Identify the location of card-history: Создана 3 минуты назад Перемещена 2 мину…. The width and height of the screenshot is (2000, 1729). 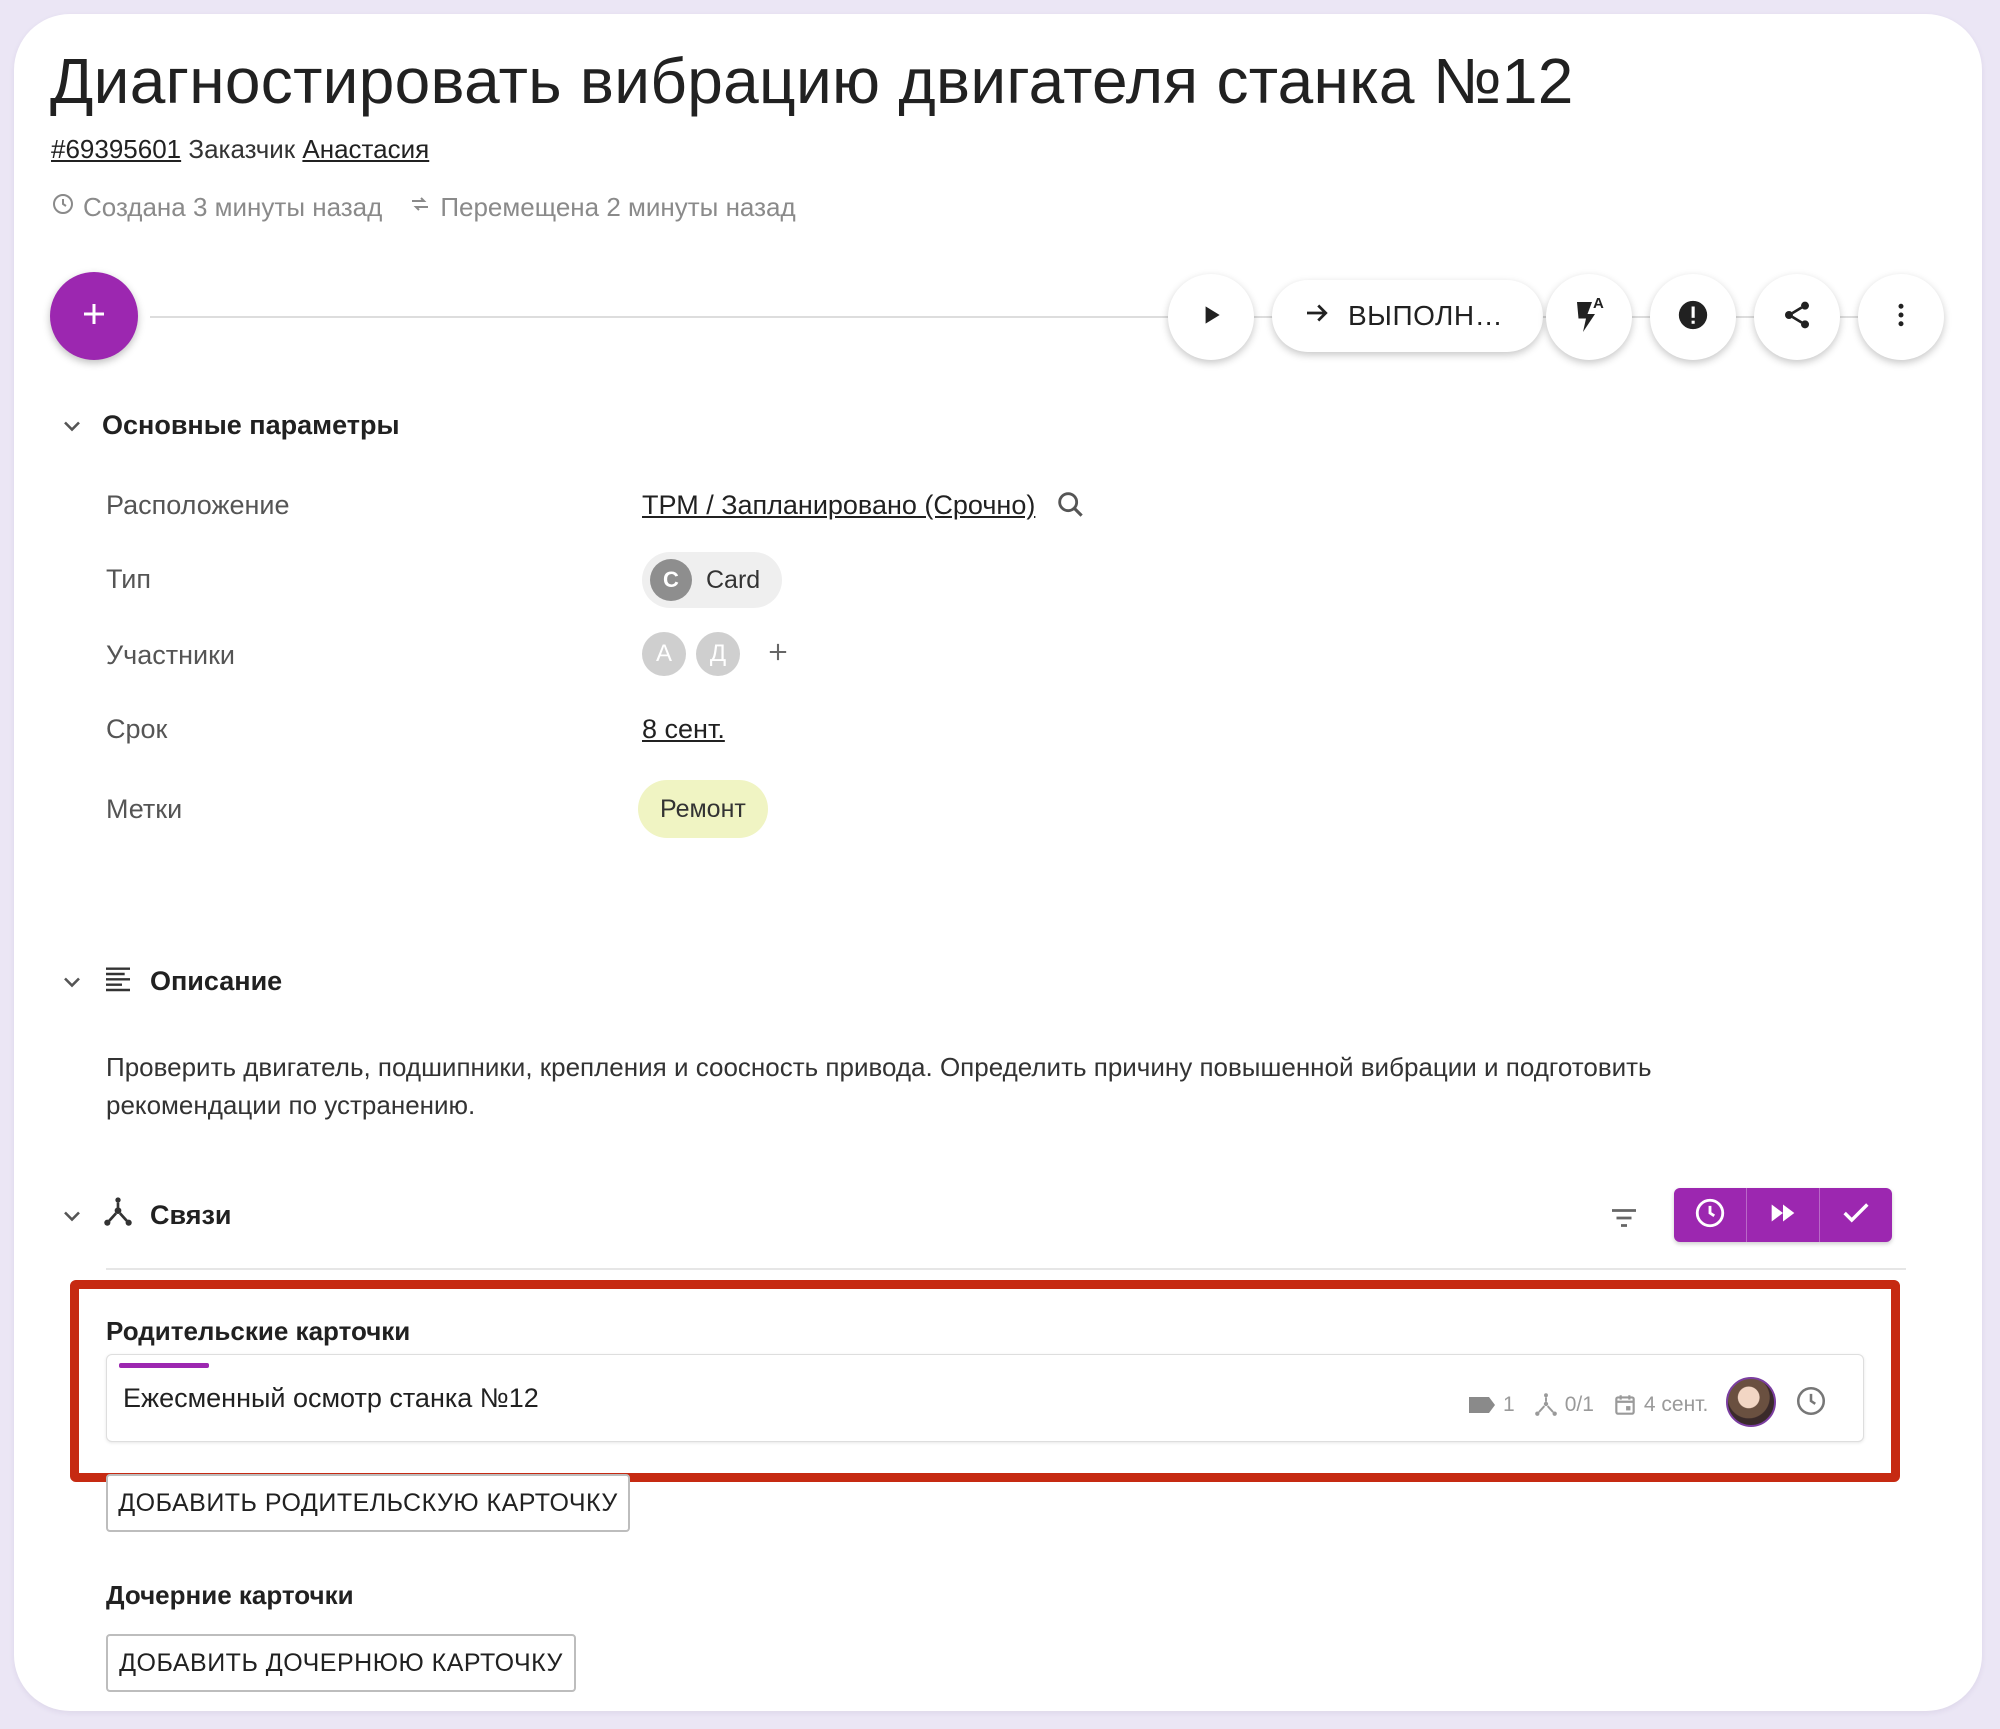
(423, 207).